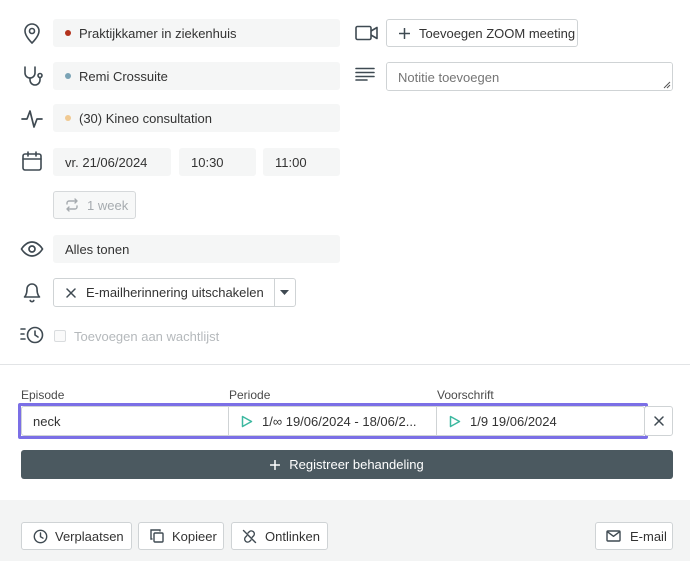 Image resolution: width=690 pixels, height=561 pixels. Describe the element at coordinates (32, 292) in the screenshot. I see `bell-icon` at that location.